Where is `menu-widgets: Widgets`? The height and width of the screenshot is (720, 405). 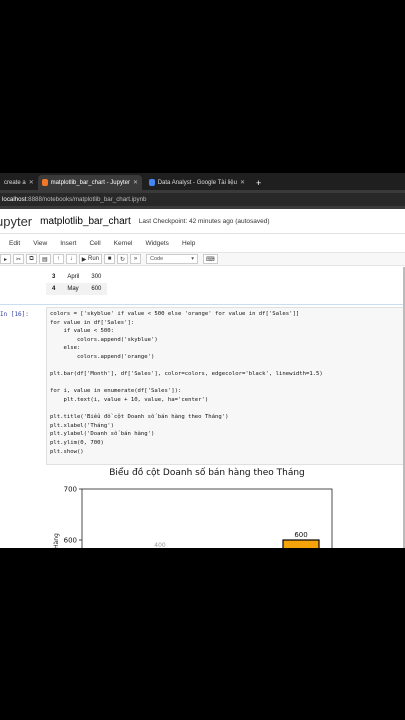
menu-widgets: Widgets is located at coordinates (156, 243).